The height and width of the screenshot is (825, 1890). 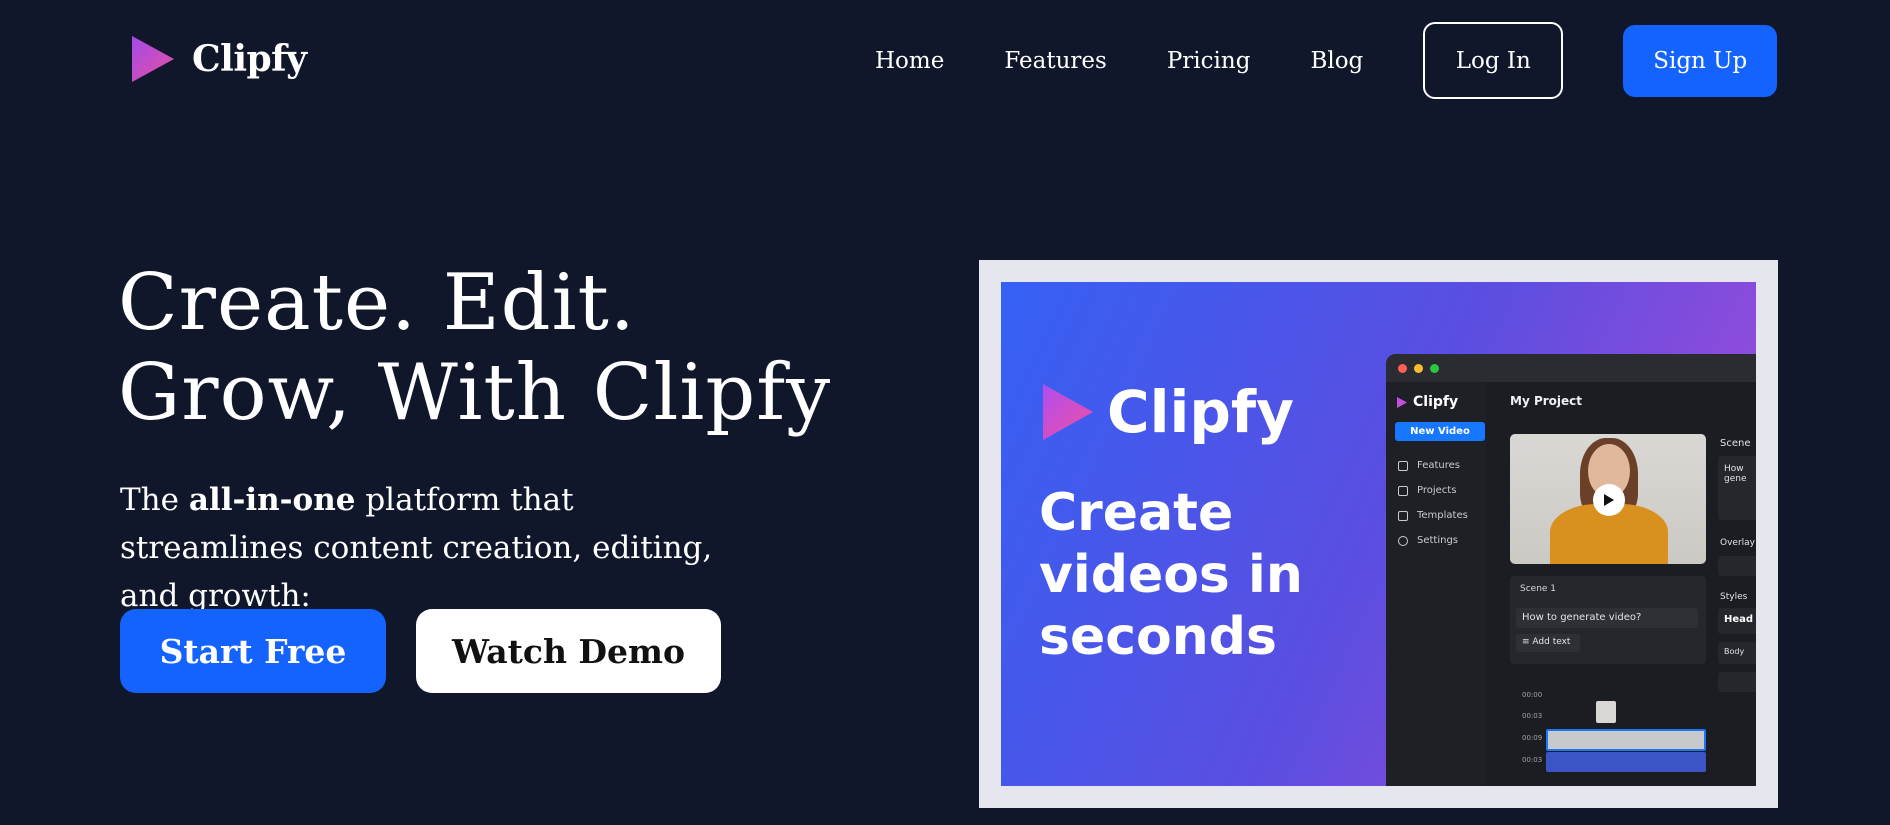 What do you see at coordinates (1532, 695) in the screenshot?
I see `timeline-time: 00:00` at bounding box center [1532, 695].